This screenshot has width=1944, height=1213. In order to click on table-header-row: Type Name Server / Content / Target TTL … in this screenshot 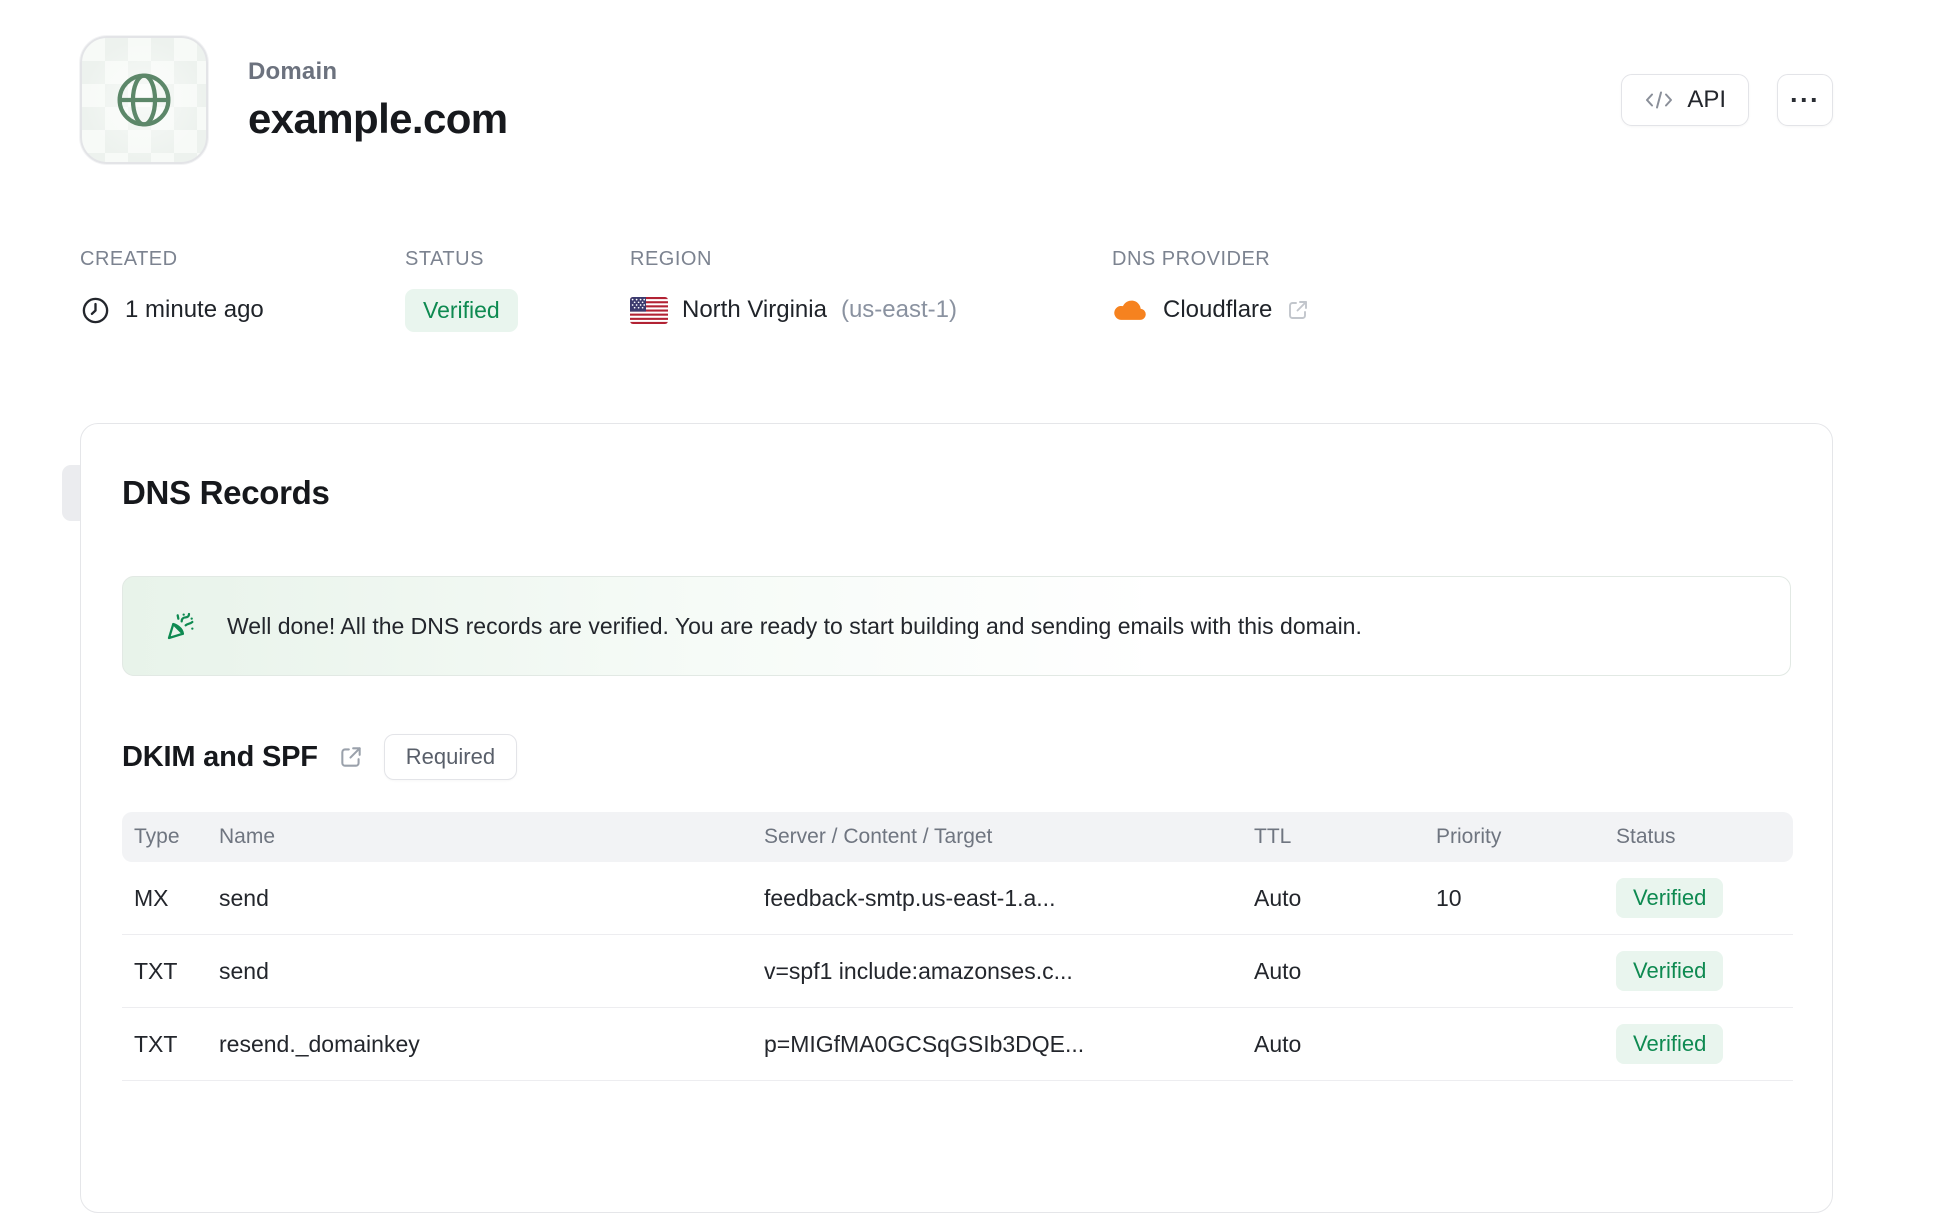, I will do `click(957, 837)`.